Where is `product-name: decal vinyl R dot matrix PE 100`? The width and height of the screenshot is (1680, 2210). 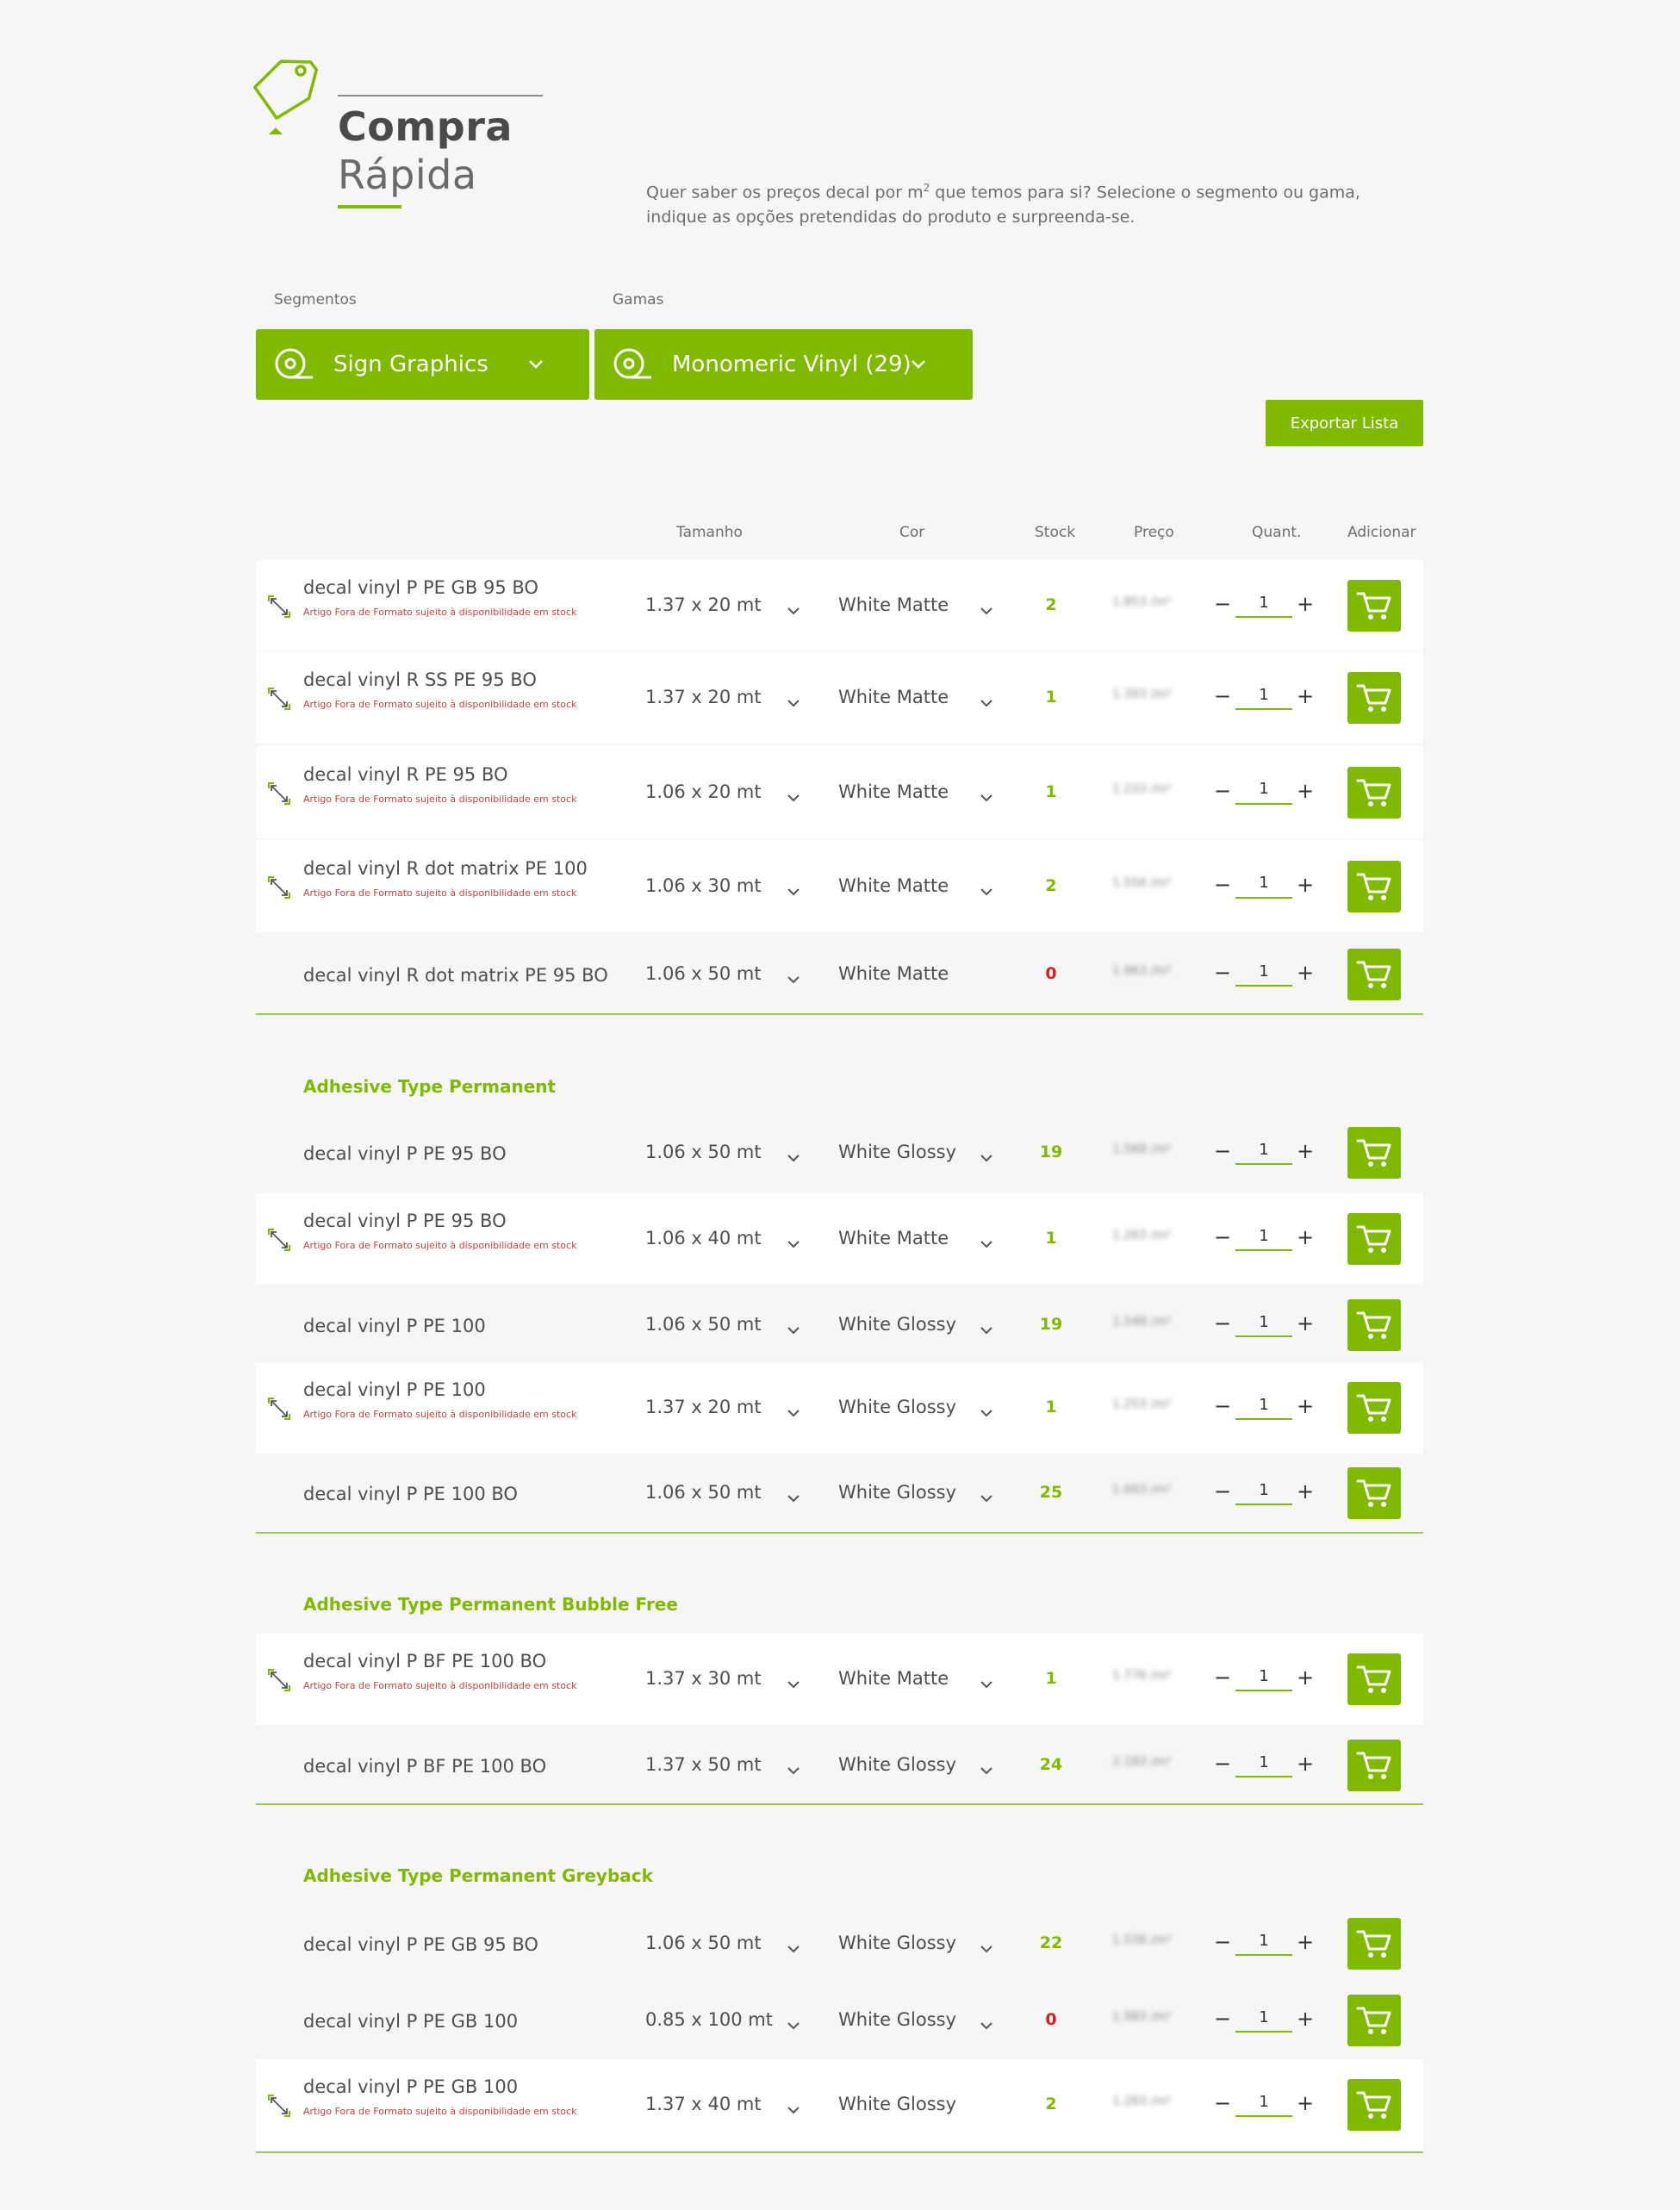
product-name: decal vinyl R dot matrix PE 100 is located at coordinates (446, 869).